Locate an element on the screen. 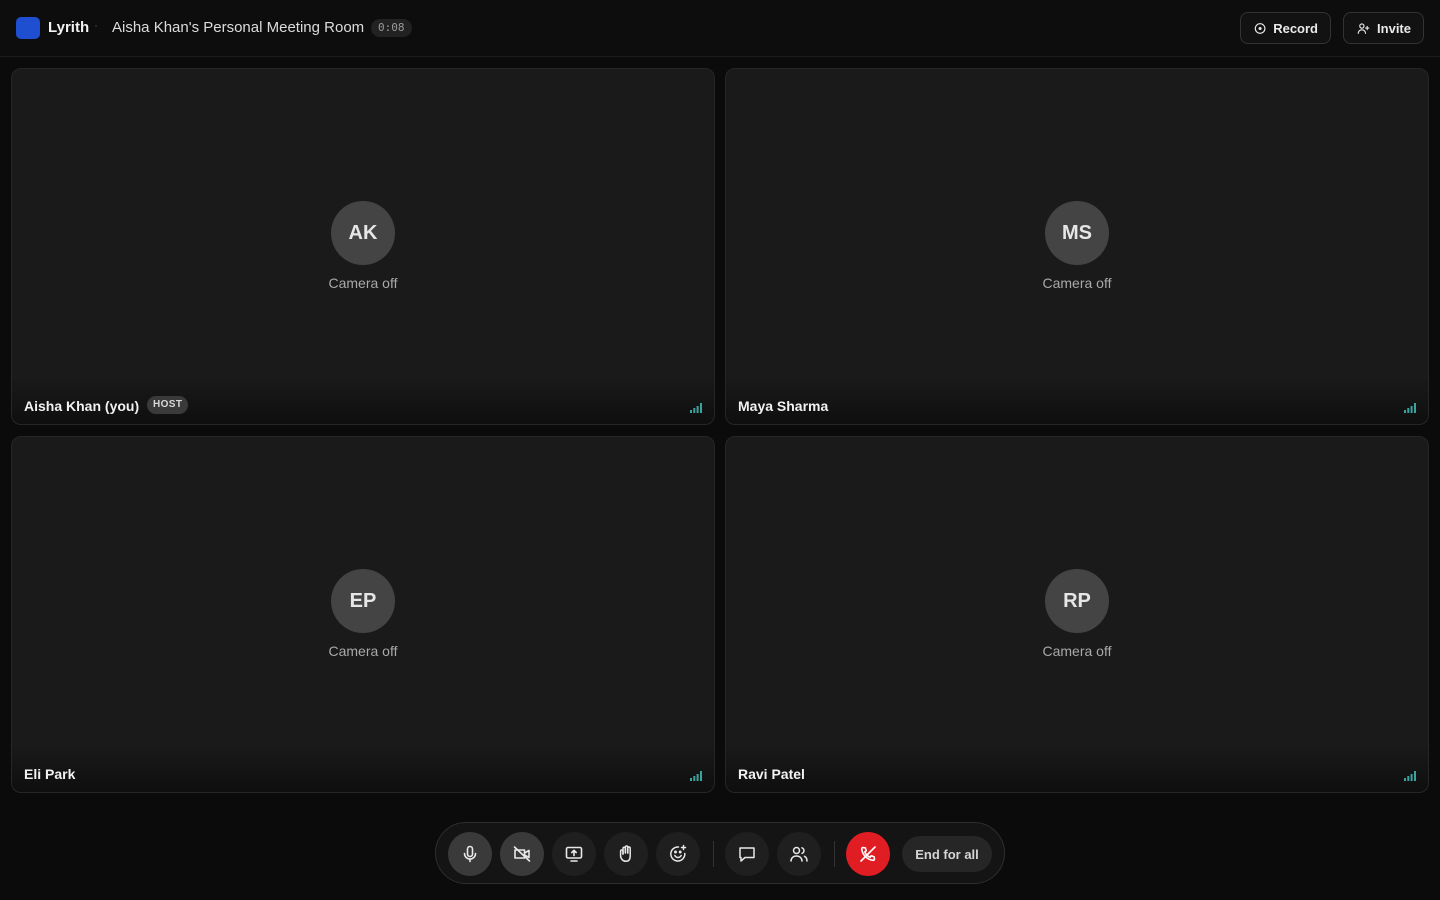  app-logo is located at coordinates (28, 28).